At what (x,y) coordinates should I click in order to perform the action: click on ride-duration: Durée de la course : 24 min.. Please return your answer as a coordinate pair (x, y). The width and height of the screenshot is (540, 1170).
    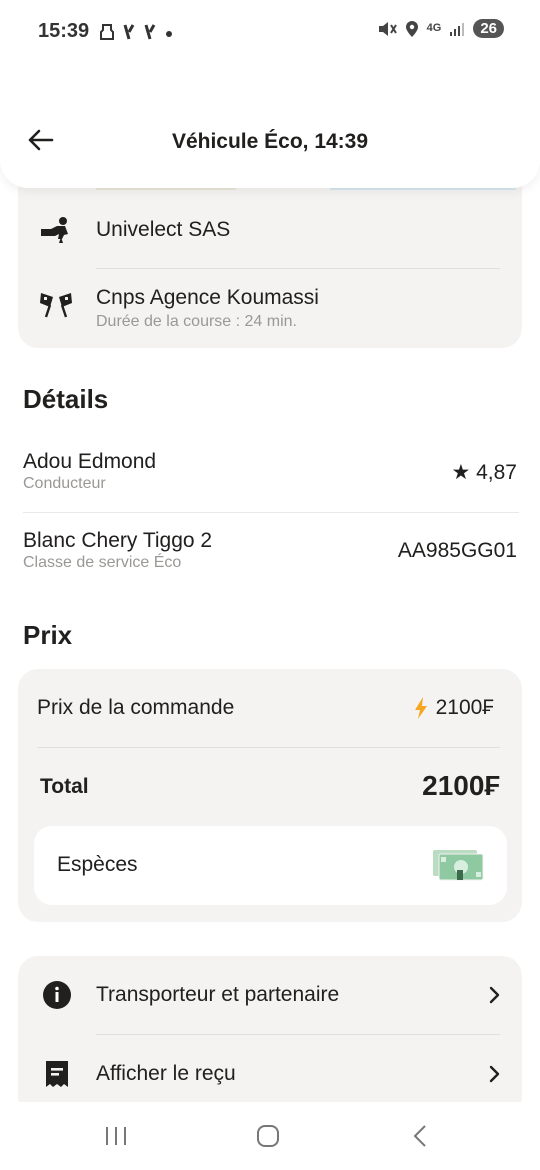
    Looking at the image, I should click on (196, 321).